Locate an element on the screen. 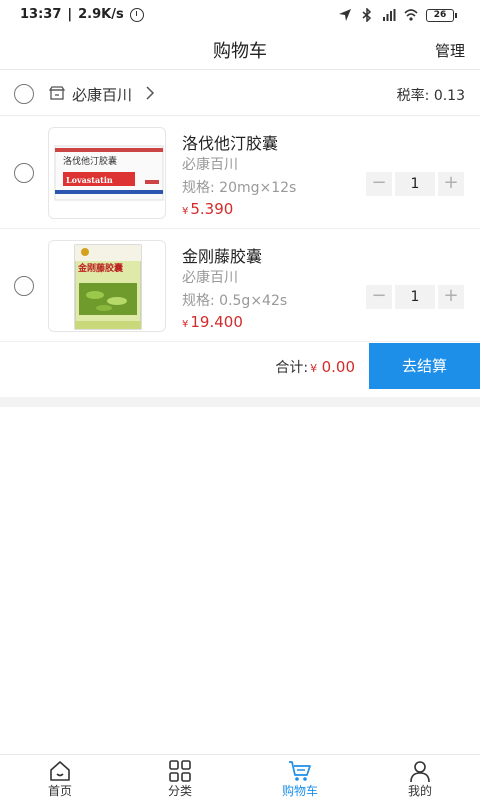 The width and height of the screenshot is (480, 800). total-amount: 0.00 is located at coordinates (338, 367).